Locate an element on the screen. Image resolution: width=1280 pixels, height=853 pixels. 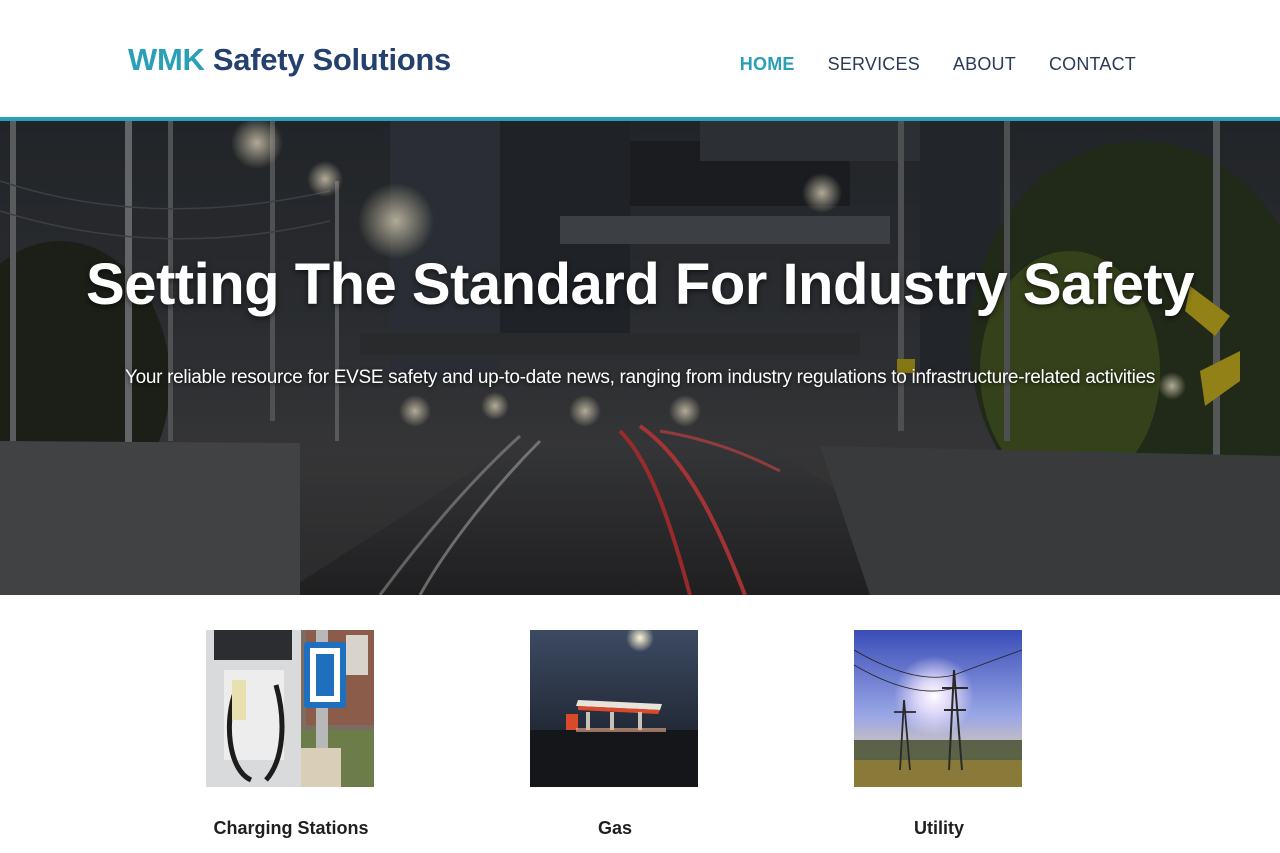
nav-home: HOME is located at coordinates (767, 64).